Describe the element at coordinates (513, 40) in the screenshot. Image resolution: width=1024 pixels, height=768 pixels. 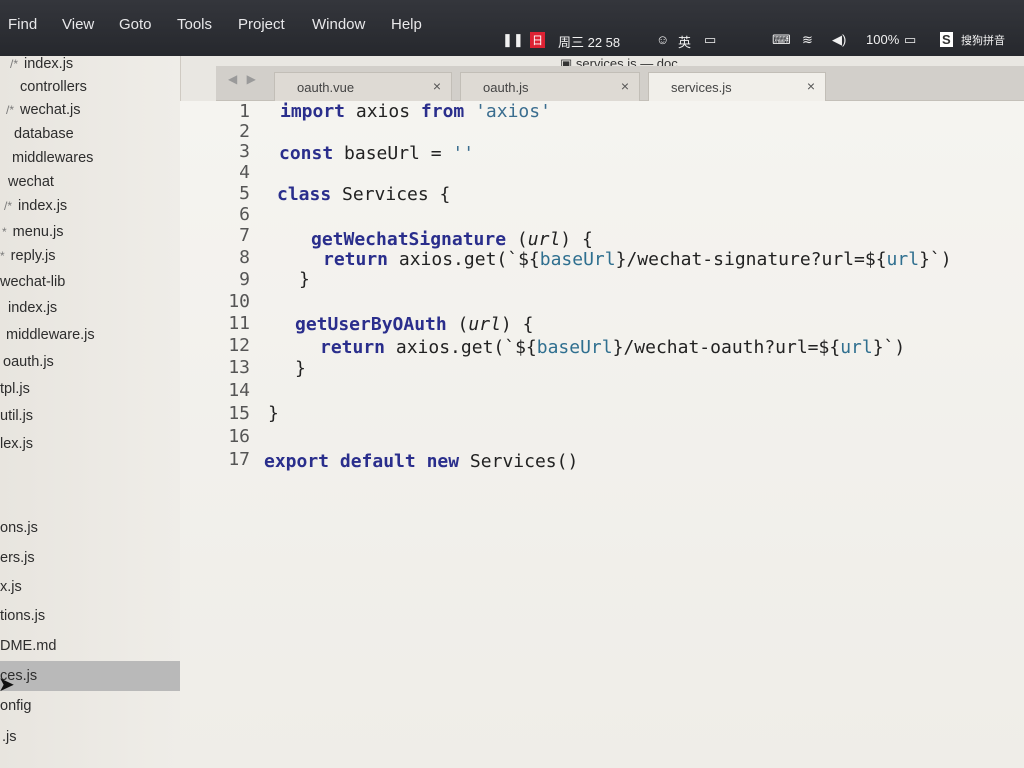
I see `pause-icon: ❚❚` at that location.